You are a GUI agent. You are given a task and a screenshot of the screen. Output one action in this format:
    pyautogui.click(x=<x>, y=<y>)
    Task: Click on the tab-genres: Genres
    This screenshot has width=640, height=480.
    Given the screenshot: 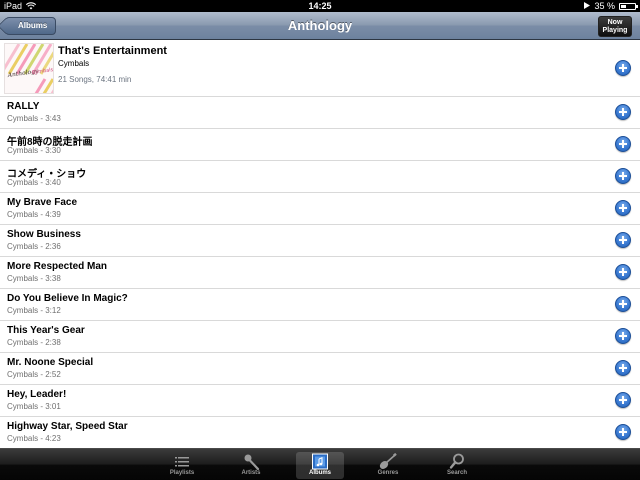 What is the action you would take?
    pyautogui.click(x=388, y=465)
    